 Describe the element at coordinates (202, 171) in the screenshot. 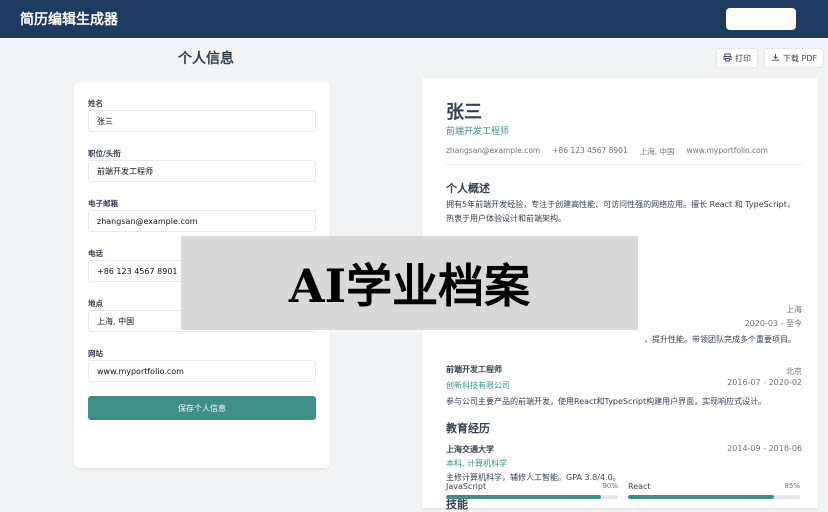

I see `title-input: 前端开发工程师` at that location.